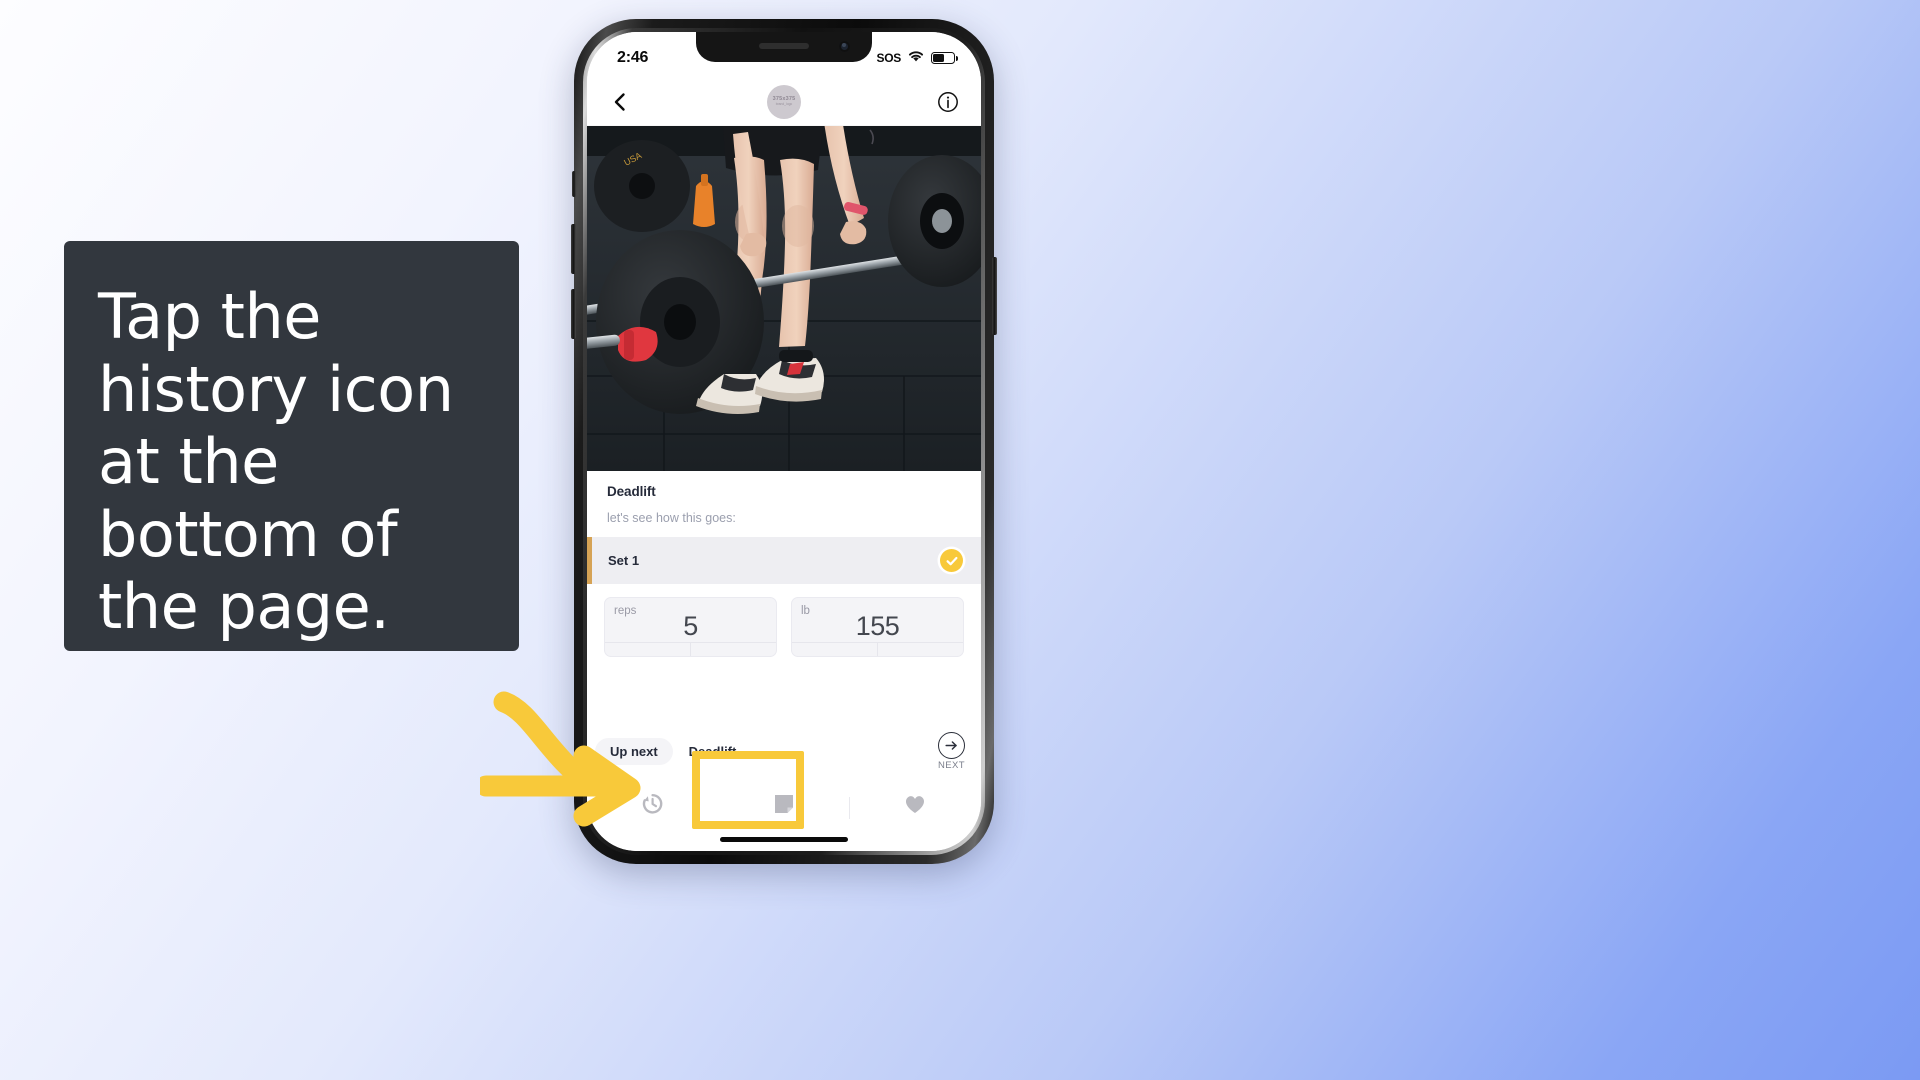 The height and width of the screenshot is (1080, 1920). Describe the element at coordinates (560, 759) in the screenshot. I see `pointer-arrow-icon` at that location.